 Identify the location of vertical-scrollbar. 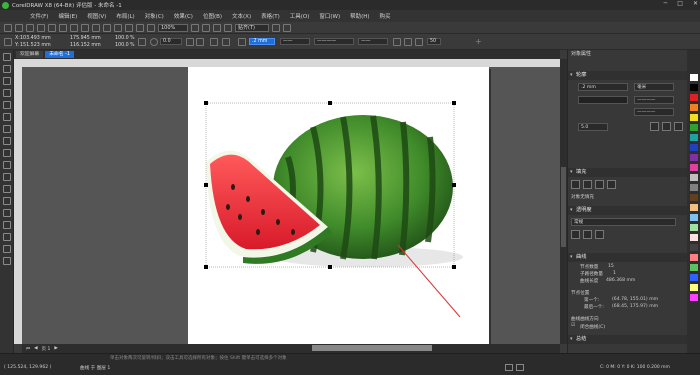
(563, 201).